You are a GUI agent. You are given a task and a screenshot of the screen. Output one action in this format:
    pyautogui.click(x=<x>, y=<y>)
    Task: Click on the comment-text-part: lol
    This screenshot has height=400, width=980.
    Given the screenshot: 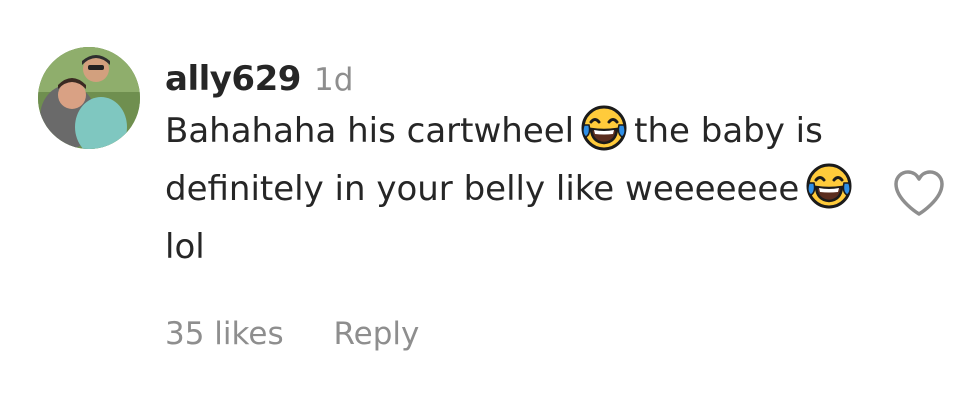 What is the action you would take?
    pyautogui.click(x=185, y=247)
    